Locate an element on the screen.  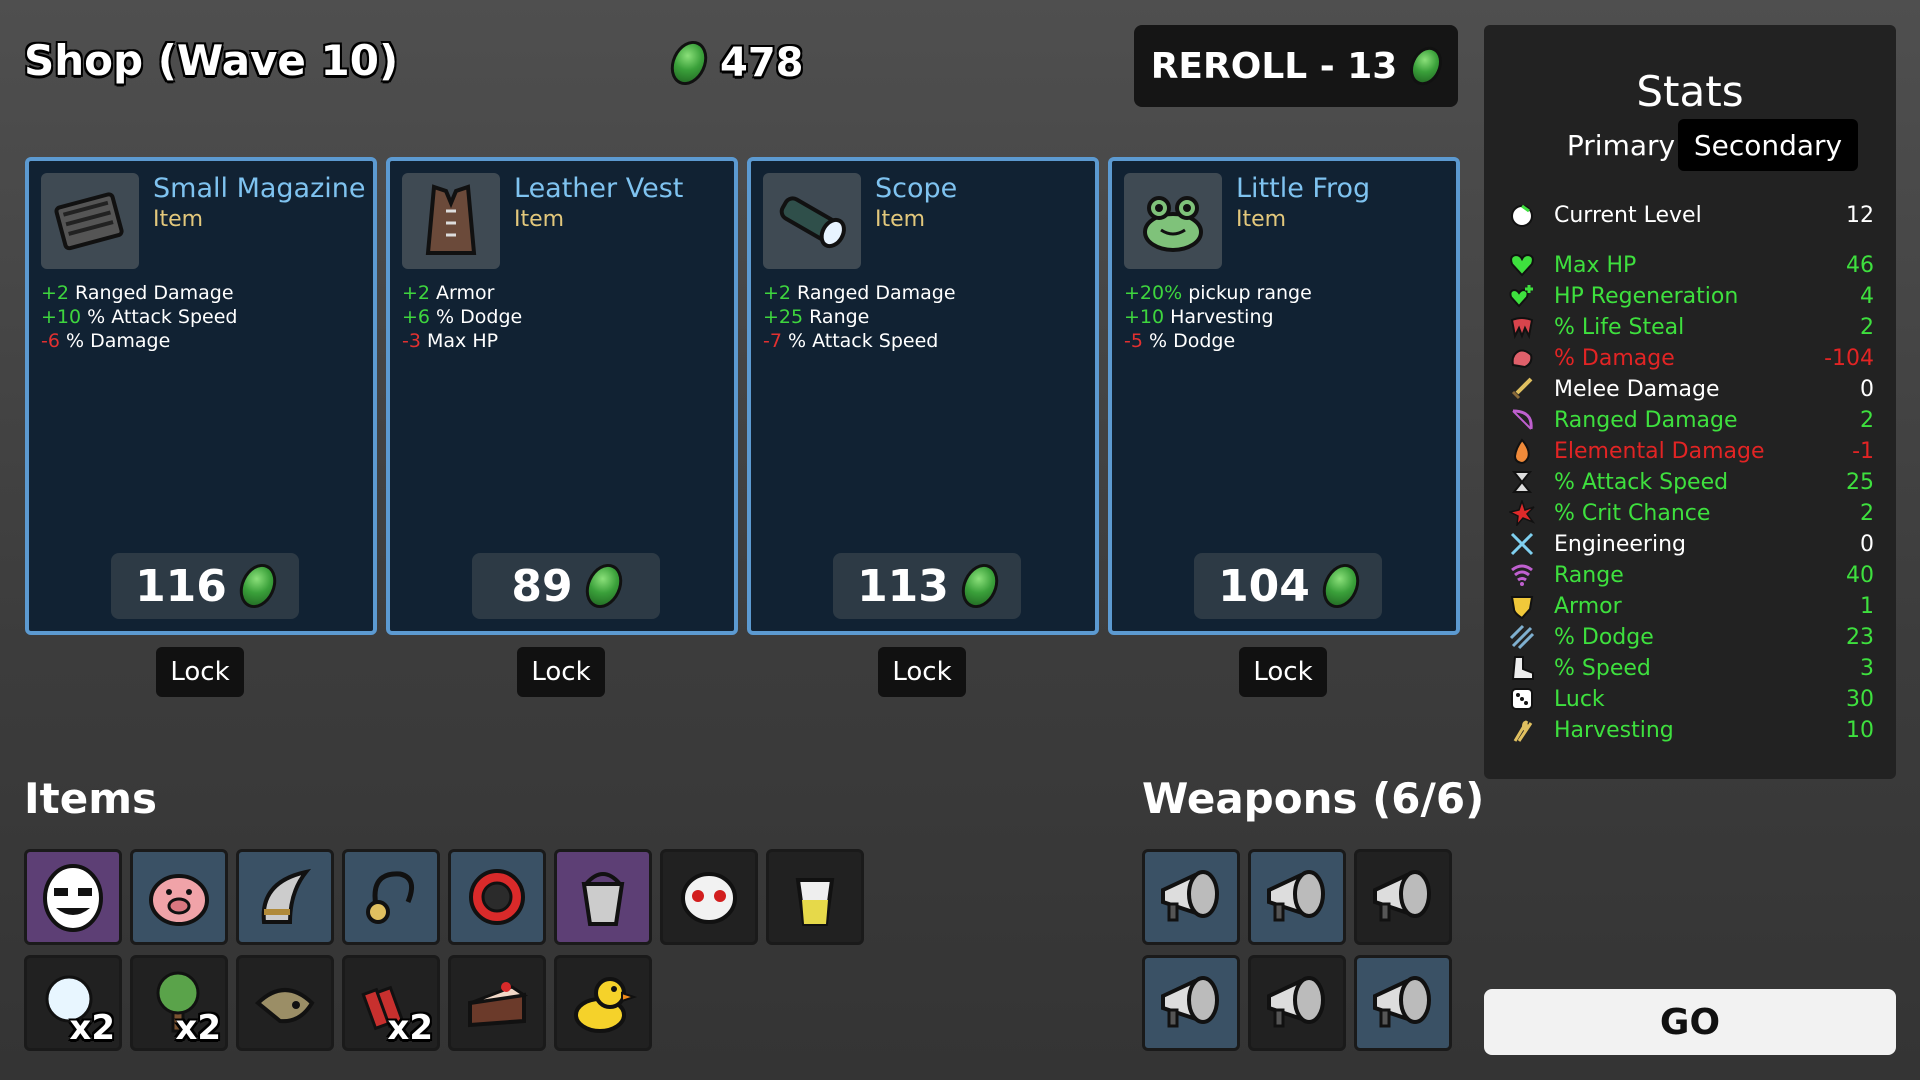
stat-row: % Dodge 23 is located at coordinates (1691, 637).